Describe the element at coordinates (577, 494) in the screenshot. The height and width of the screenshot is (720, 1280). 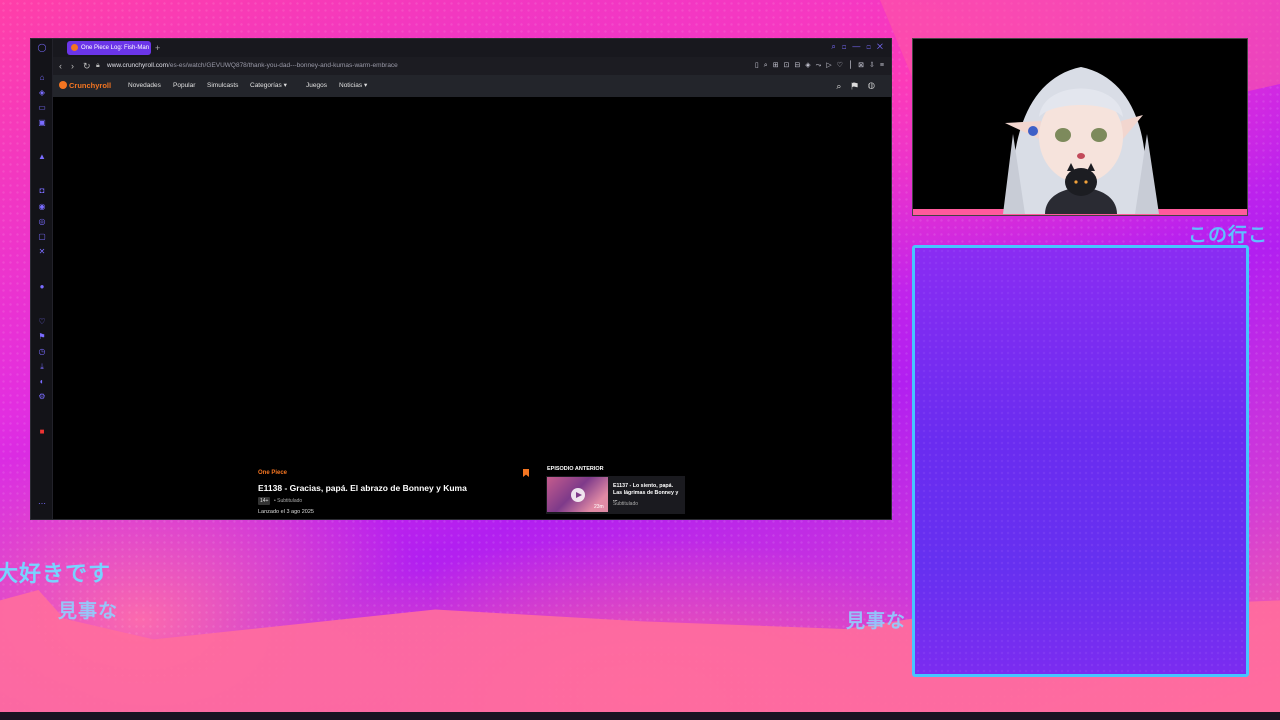
I see `episode-thumbnail: 23m` at that location.